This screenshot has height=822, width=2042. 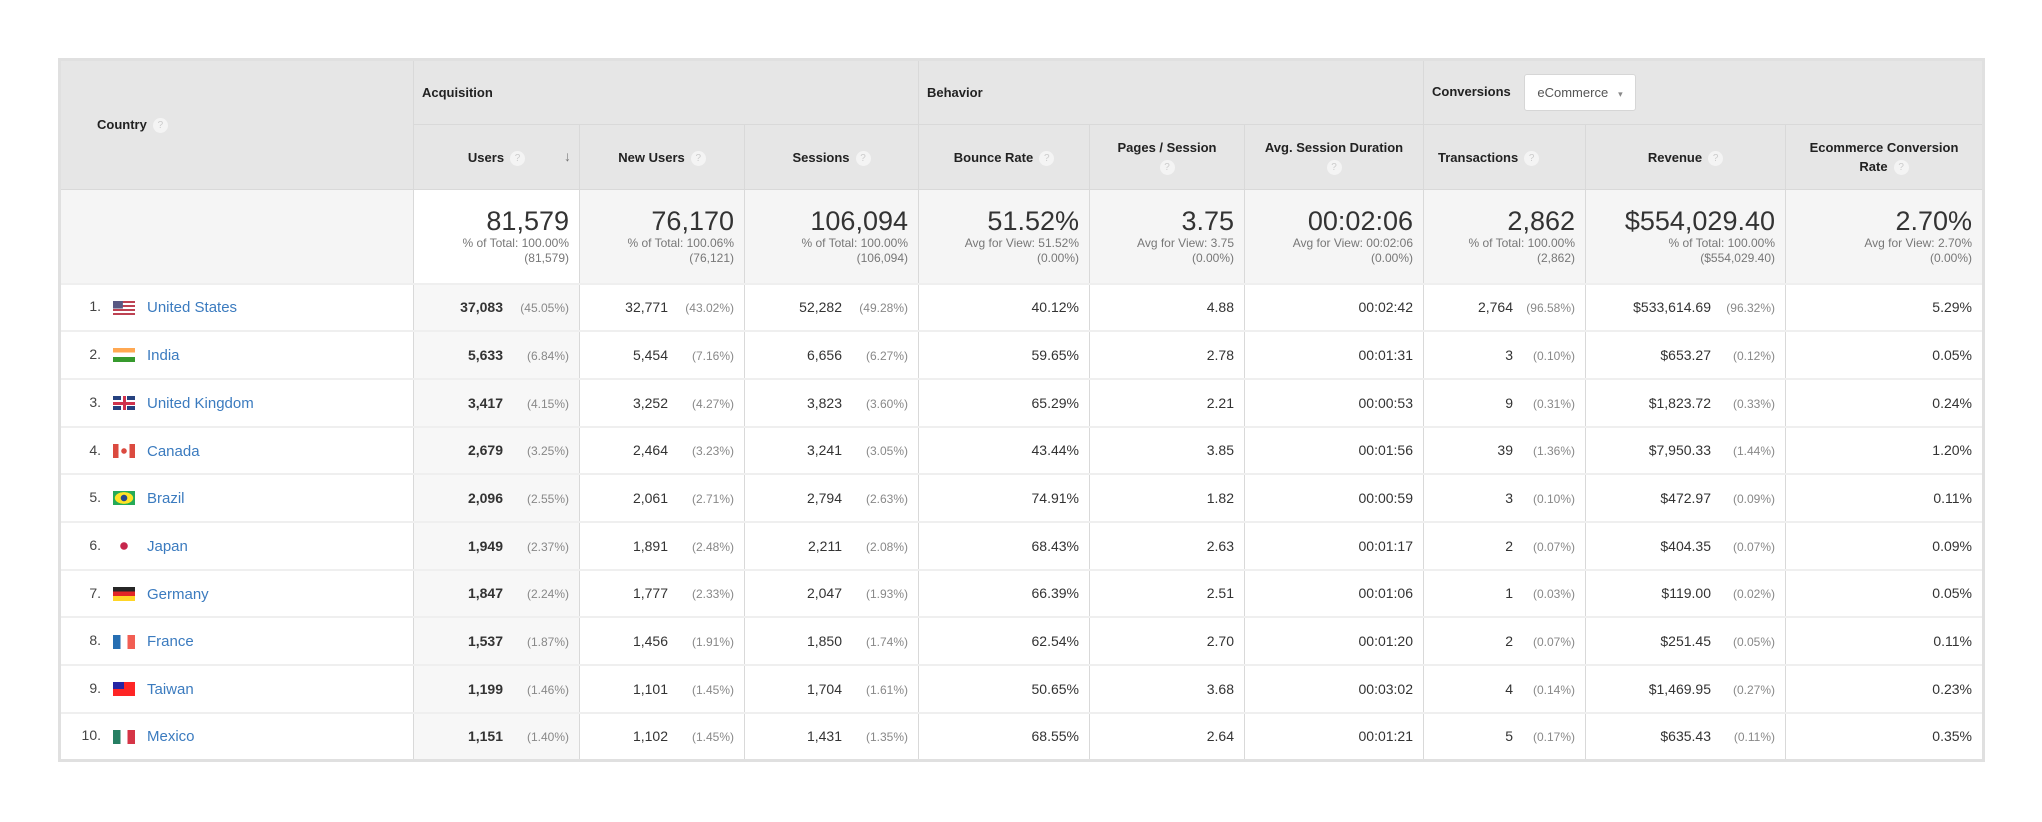 What do you see at coordinates (170, 641) in the screenshot?
I see `country-link: France` at bounding box center [170, 641].